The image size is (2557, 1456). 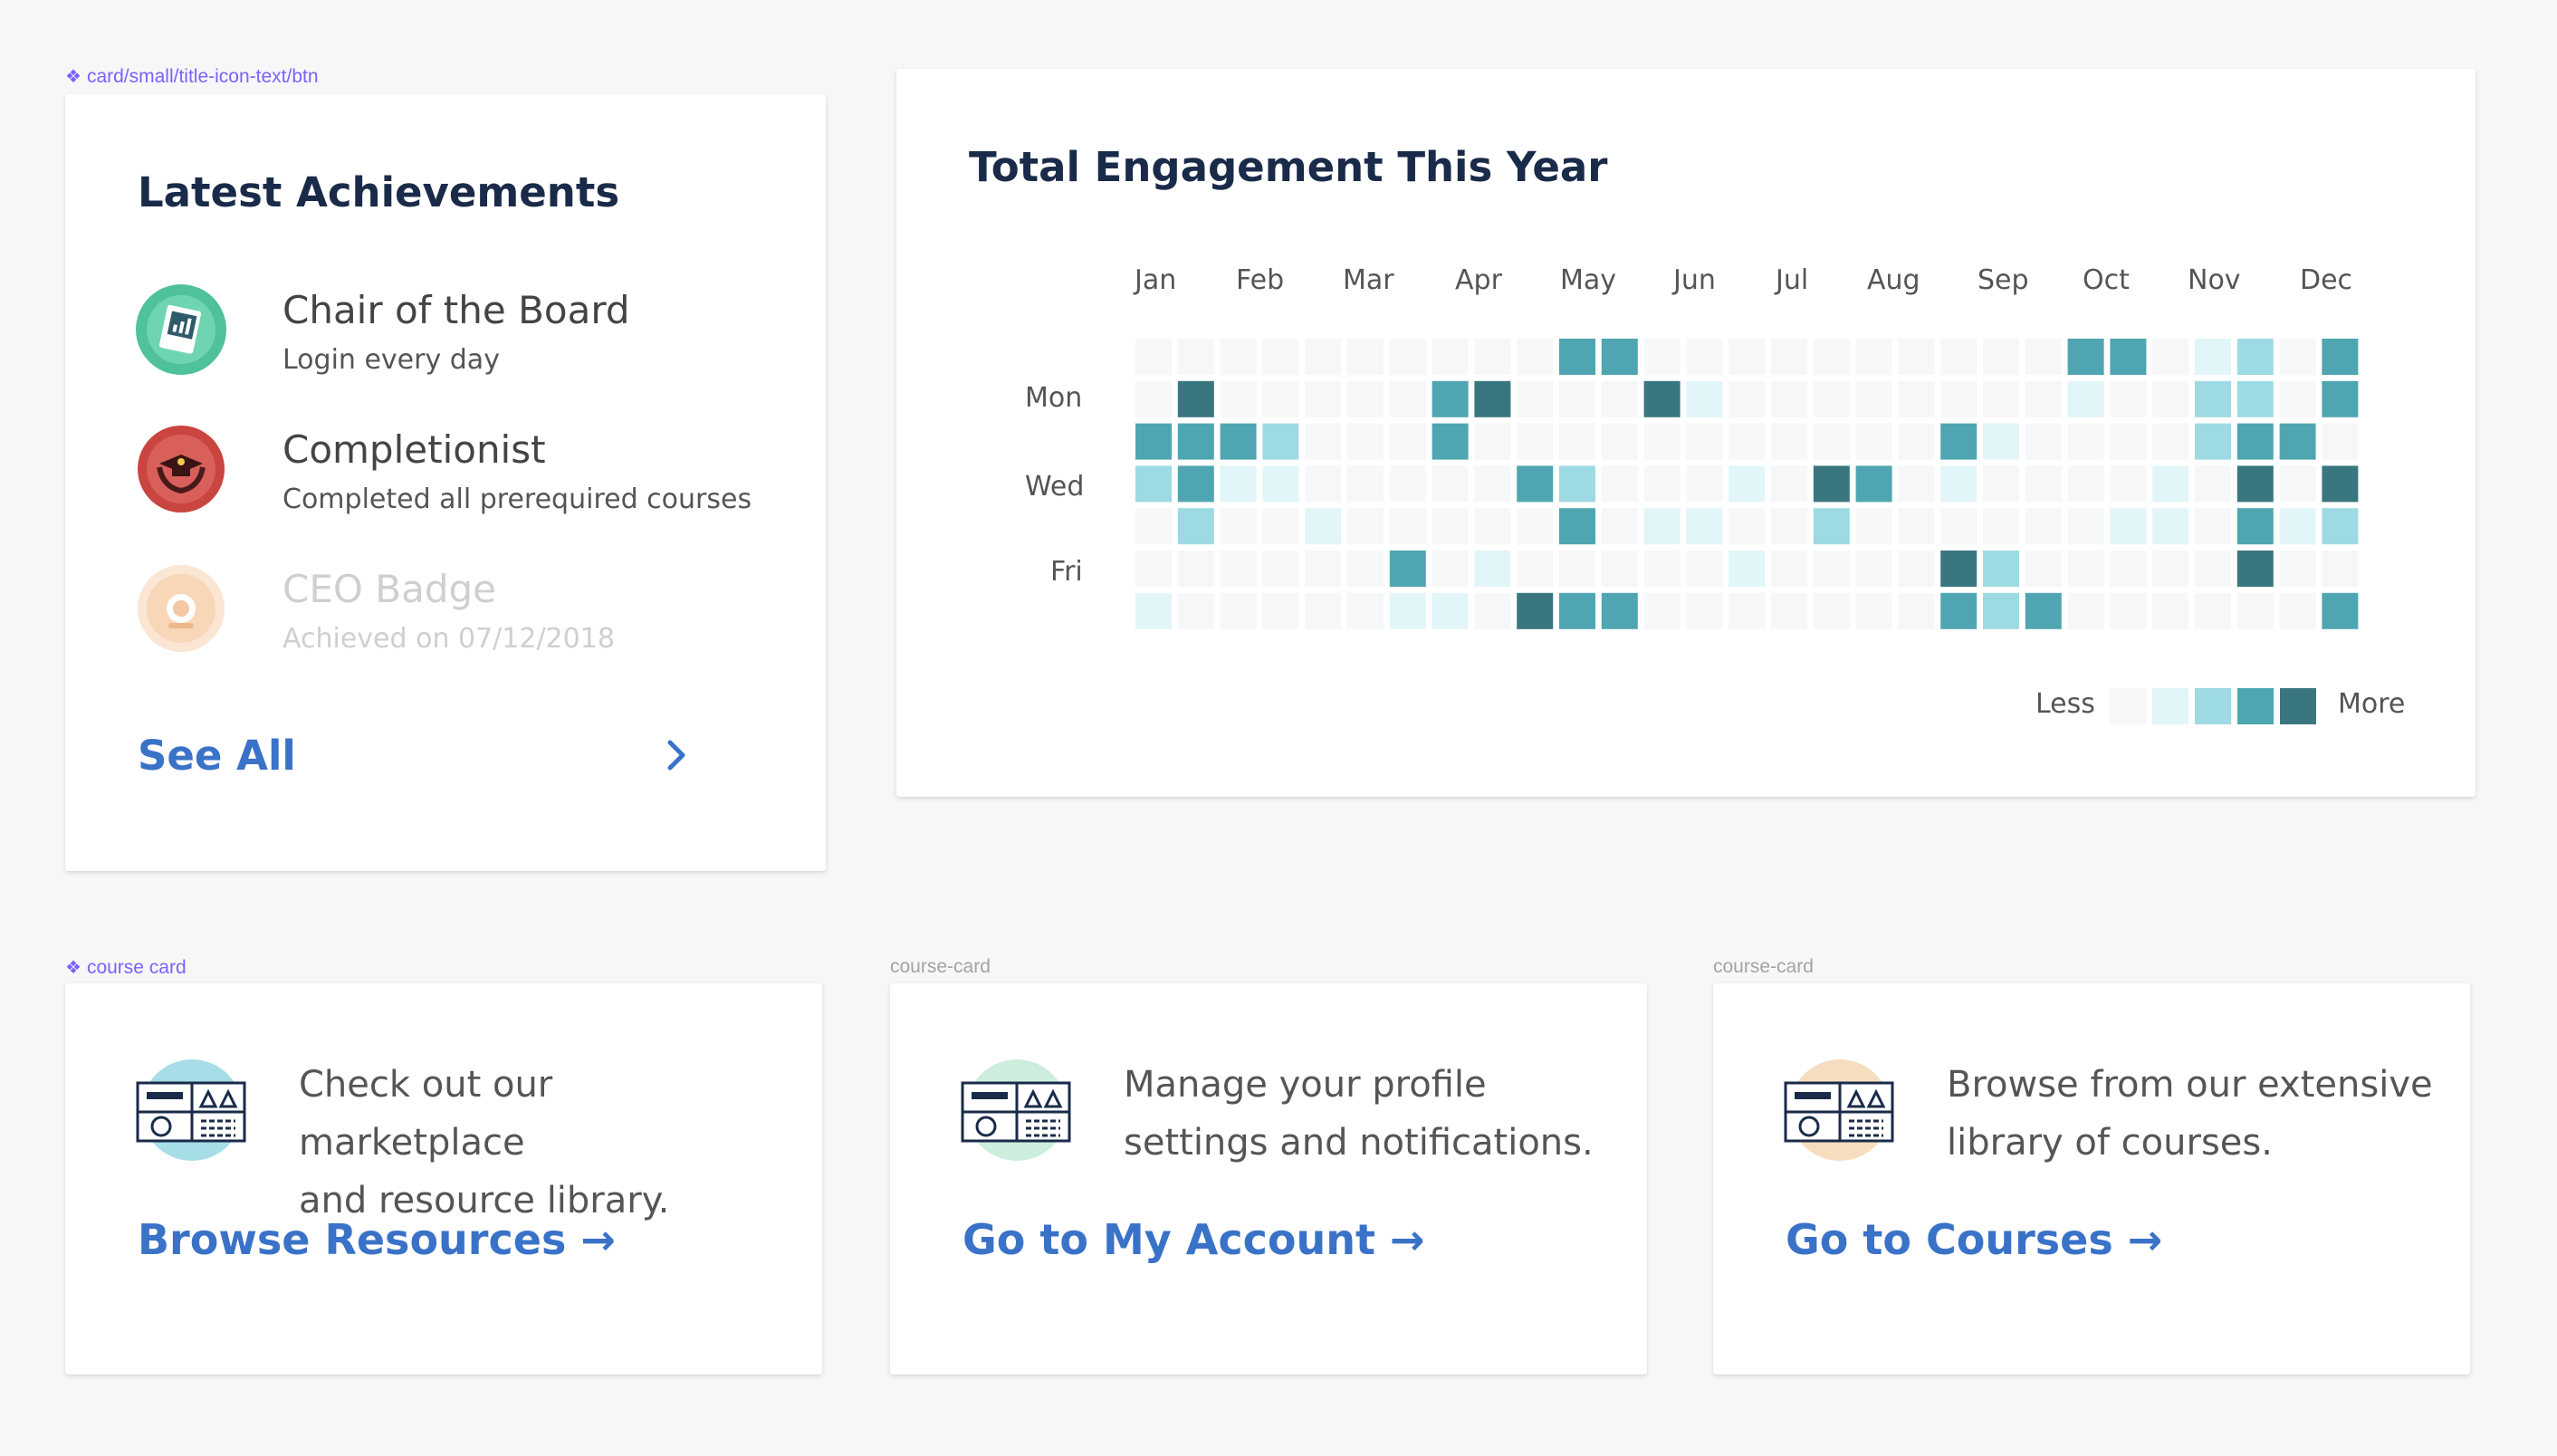 I want to click on legend-more-label: More, so click(x=2372, y=704).